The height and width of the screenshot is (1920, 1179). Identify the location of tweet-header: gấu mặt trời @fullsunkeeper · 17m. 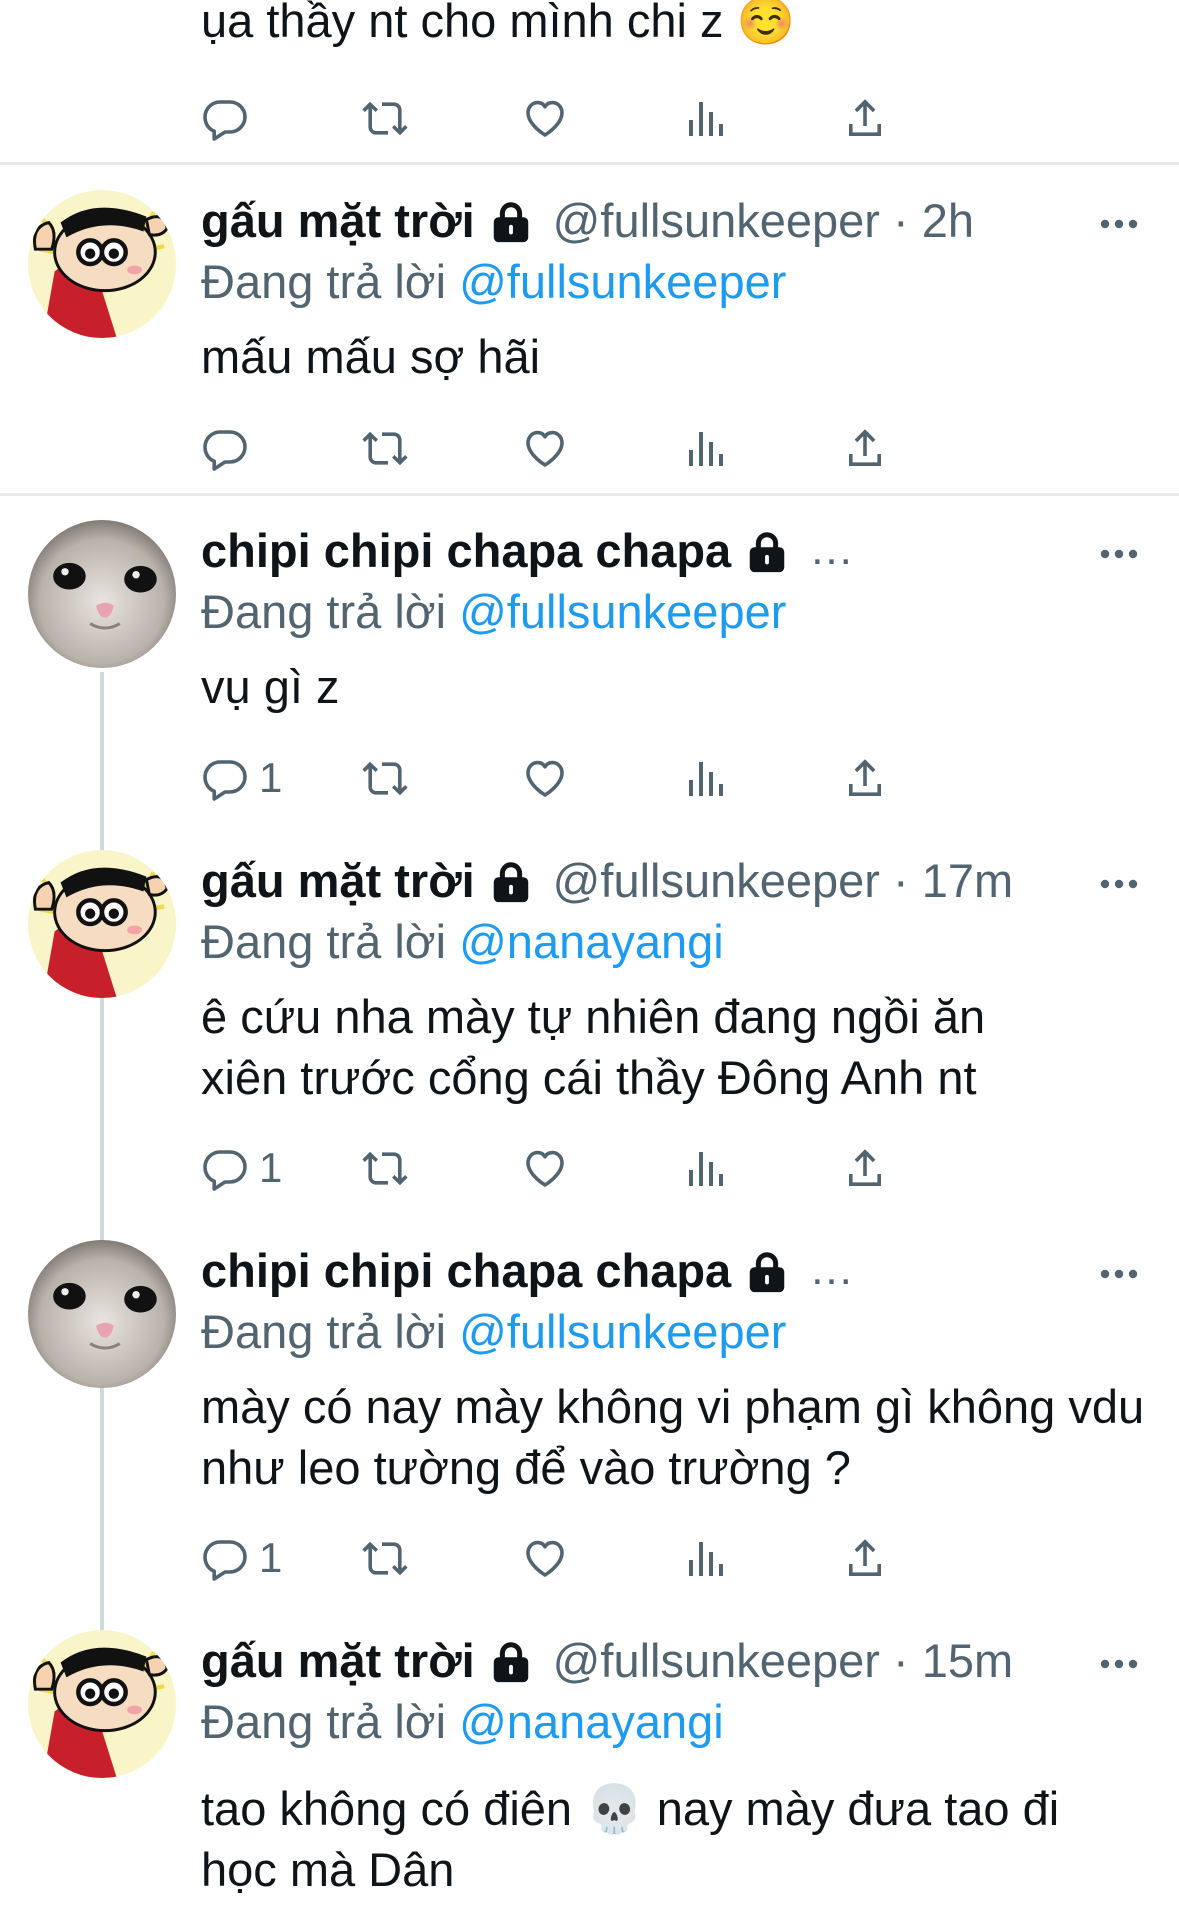
(607, 880).